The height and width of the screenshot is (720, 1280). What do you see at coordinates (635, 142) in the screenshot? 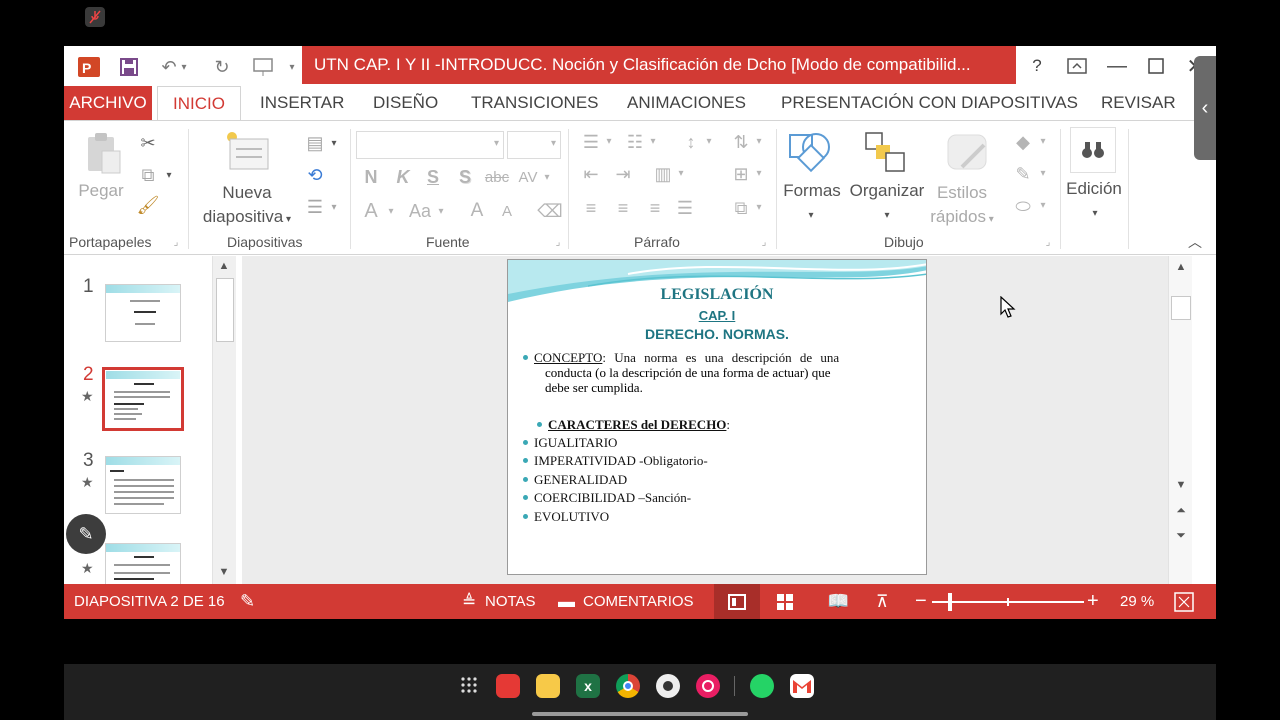
I see `numbering-icon: ☷` at bounding box center [635, 142].